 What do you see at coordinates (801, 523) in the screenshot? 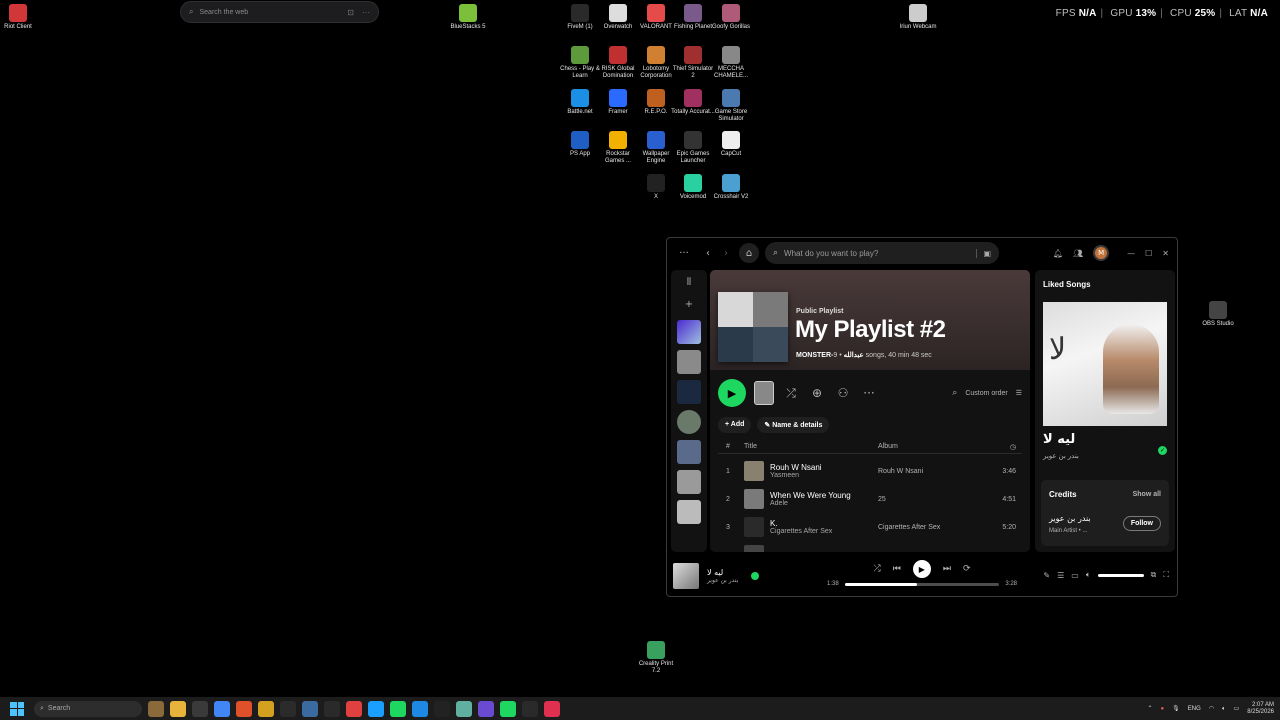
I see `track-title: K.` at bounding box center [801, 523].